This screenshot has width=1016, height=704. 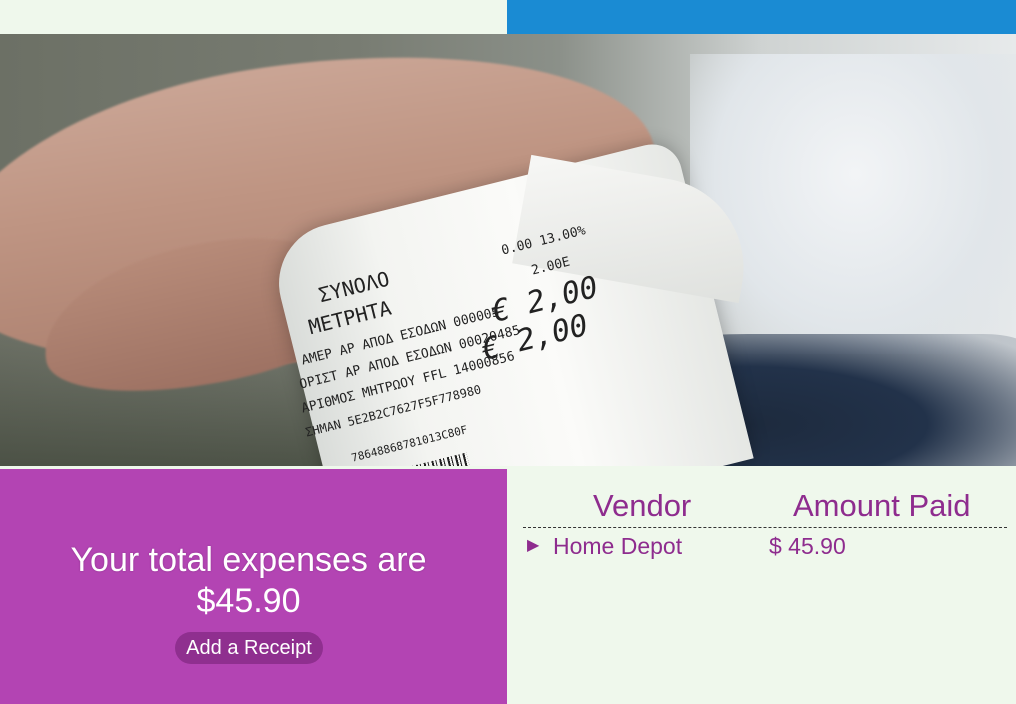 I want to click on add-receipt-button: Add a Receipt, so click(x=249, y=648).